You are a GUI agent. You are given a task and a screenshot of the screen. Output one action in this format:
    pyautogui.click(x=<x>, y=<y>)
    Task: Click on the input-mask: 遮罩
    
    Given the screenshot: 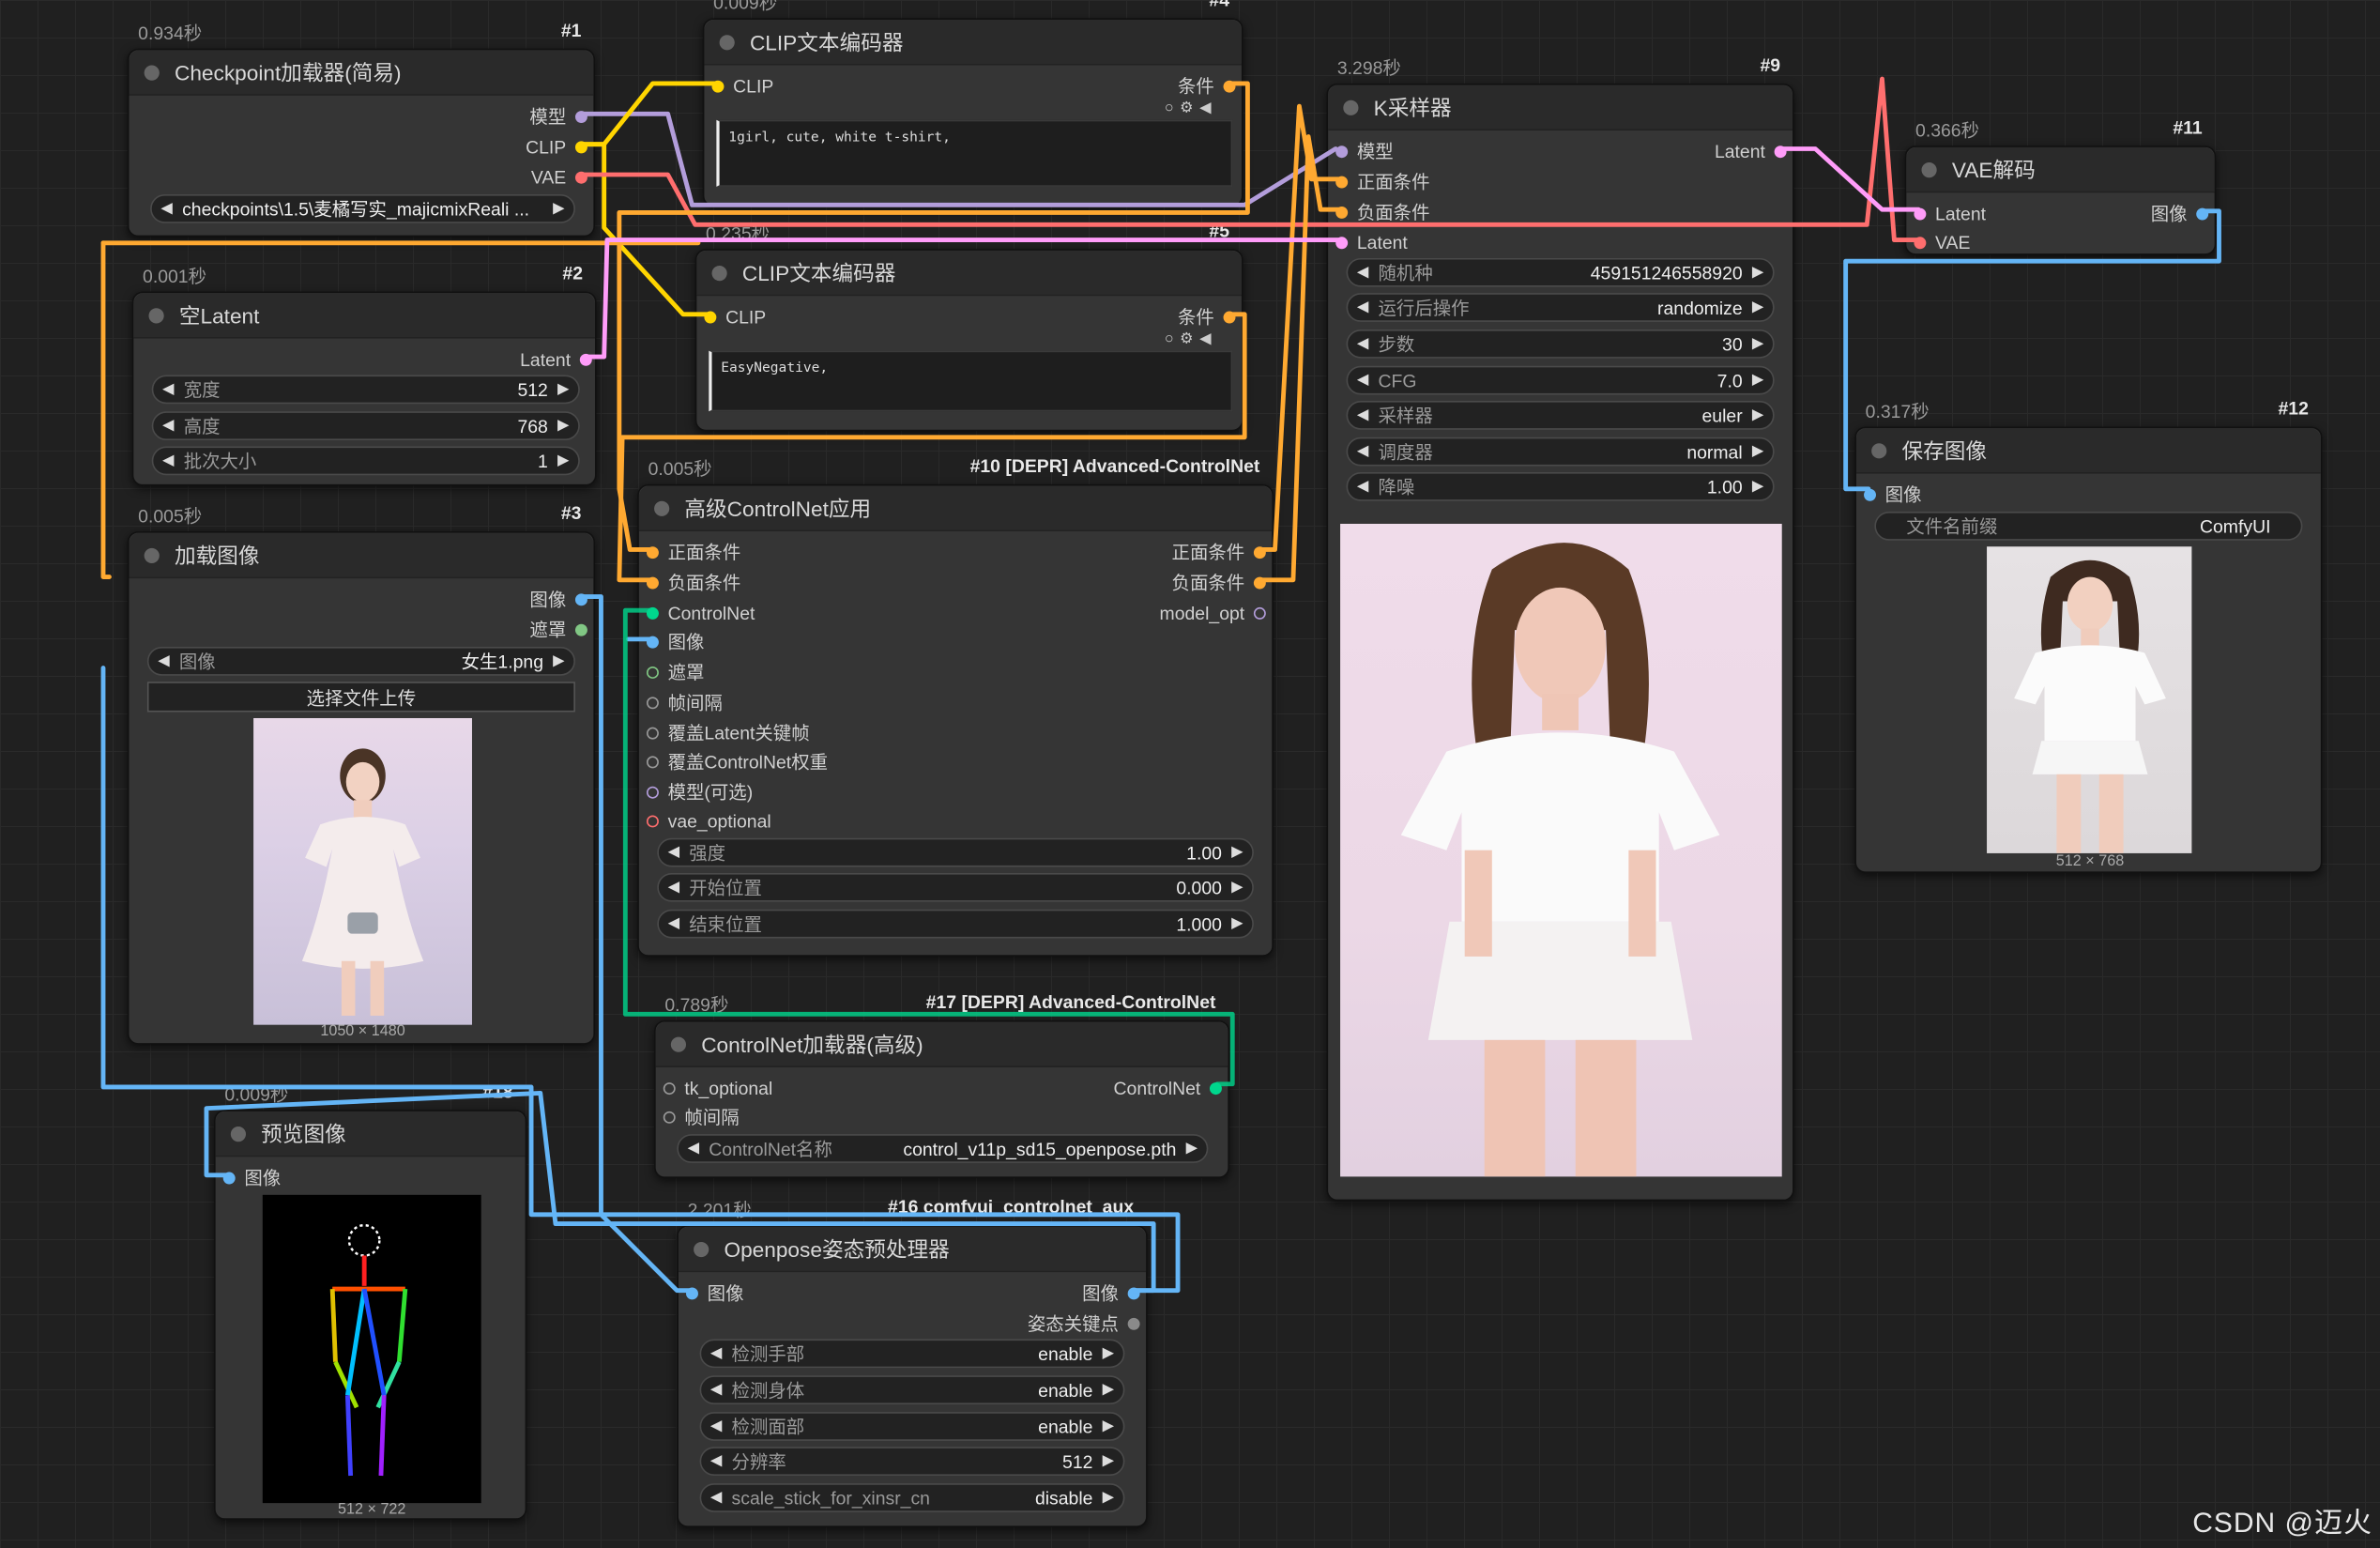 What is the action you would take?
    pyautogui.click(x=675, y=673)
    